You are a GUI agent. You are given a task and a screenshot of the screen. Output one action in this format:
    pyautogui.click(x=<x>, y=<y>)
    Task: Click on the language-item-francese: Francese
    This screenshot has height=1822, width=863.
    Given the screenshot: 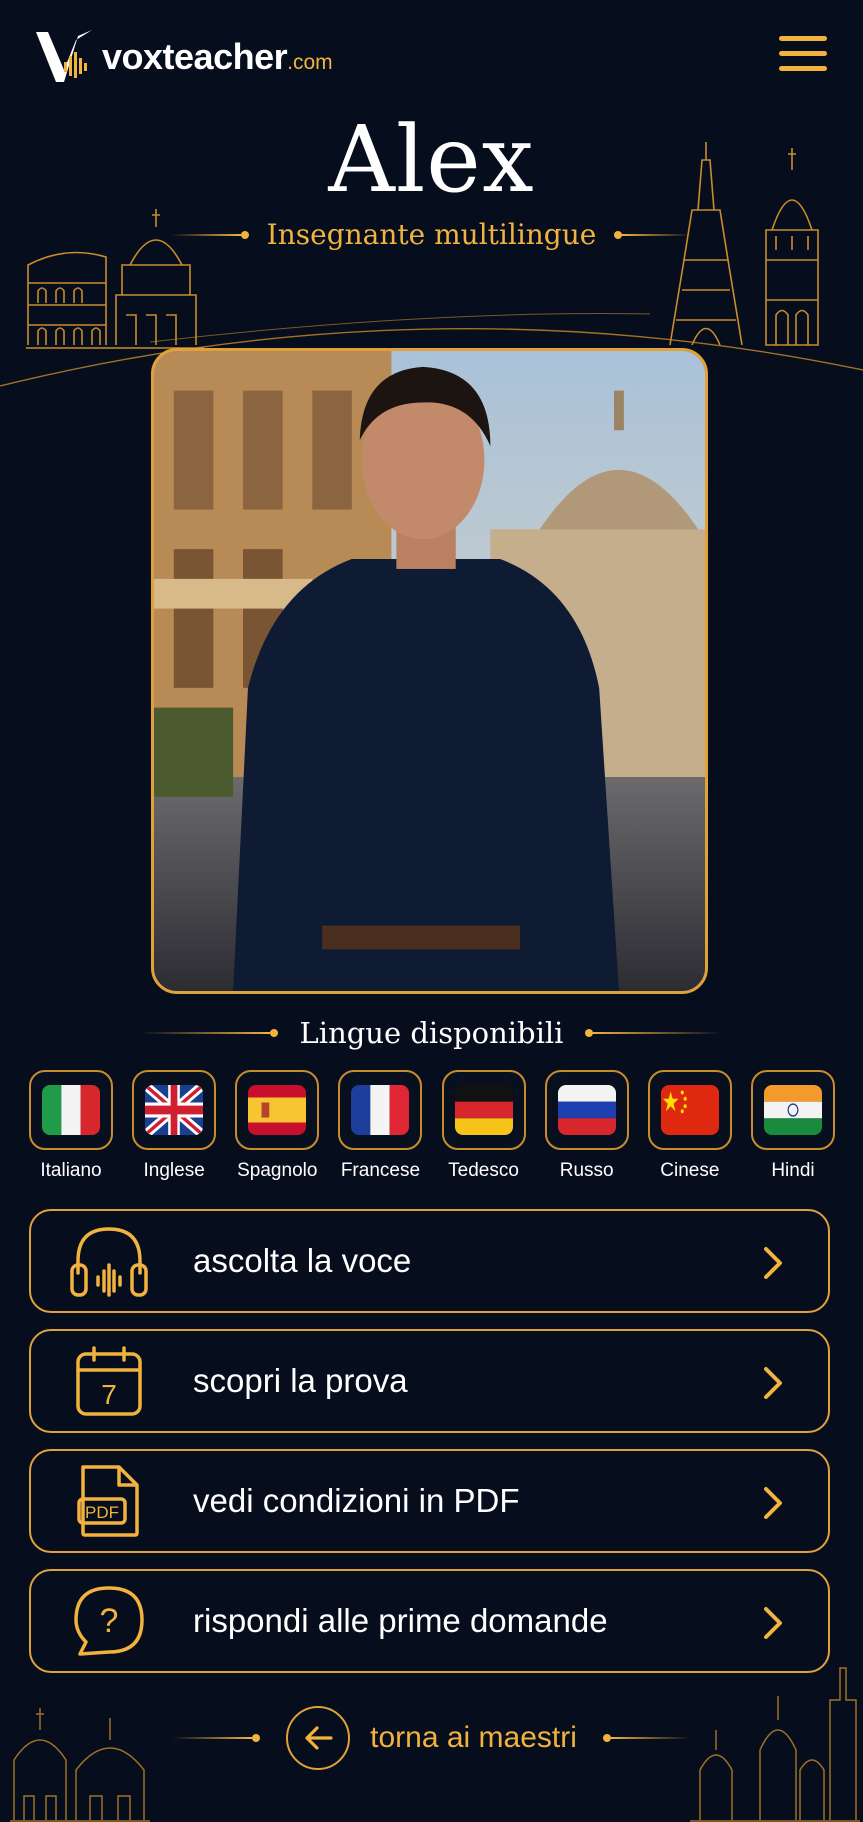 What is the action you would take?
    pyautogui.click(x=380, y=1126)
    